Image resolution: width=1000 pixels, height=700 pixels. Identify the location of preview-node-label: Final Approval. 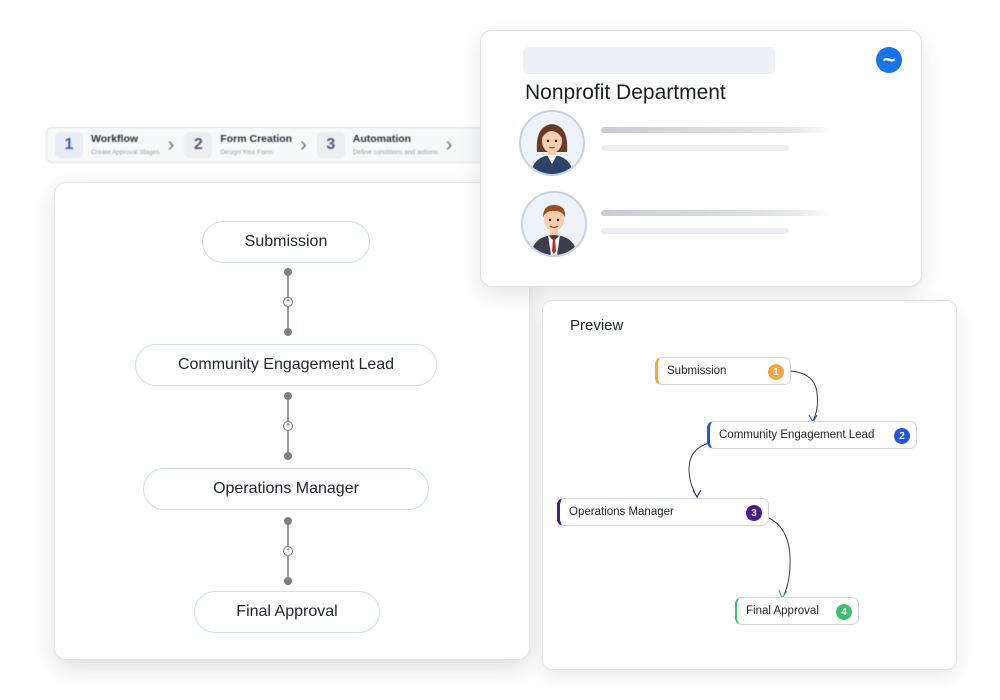
(782, 611).